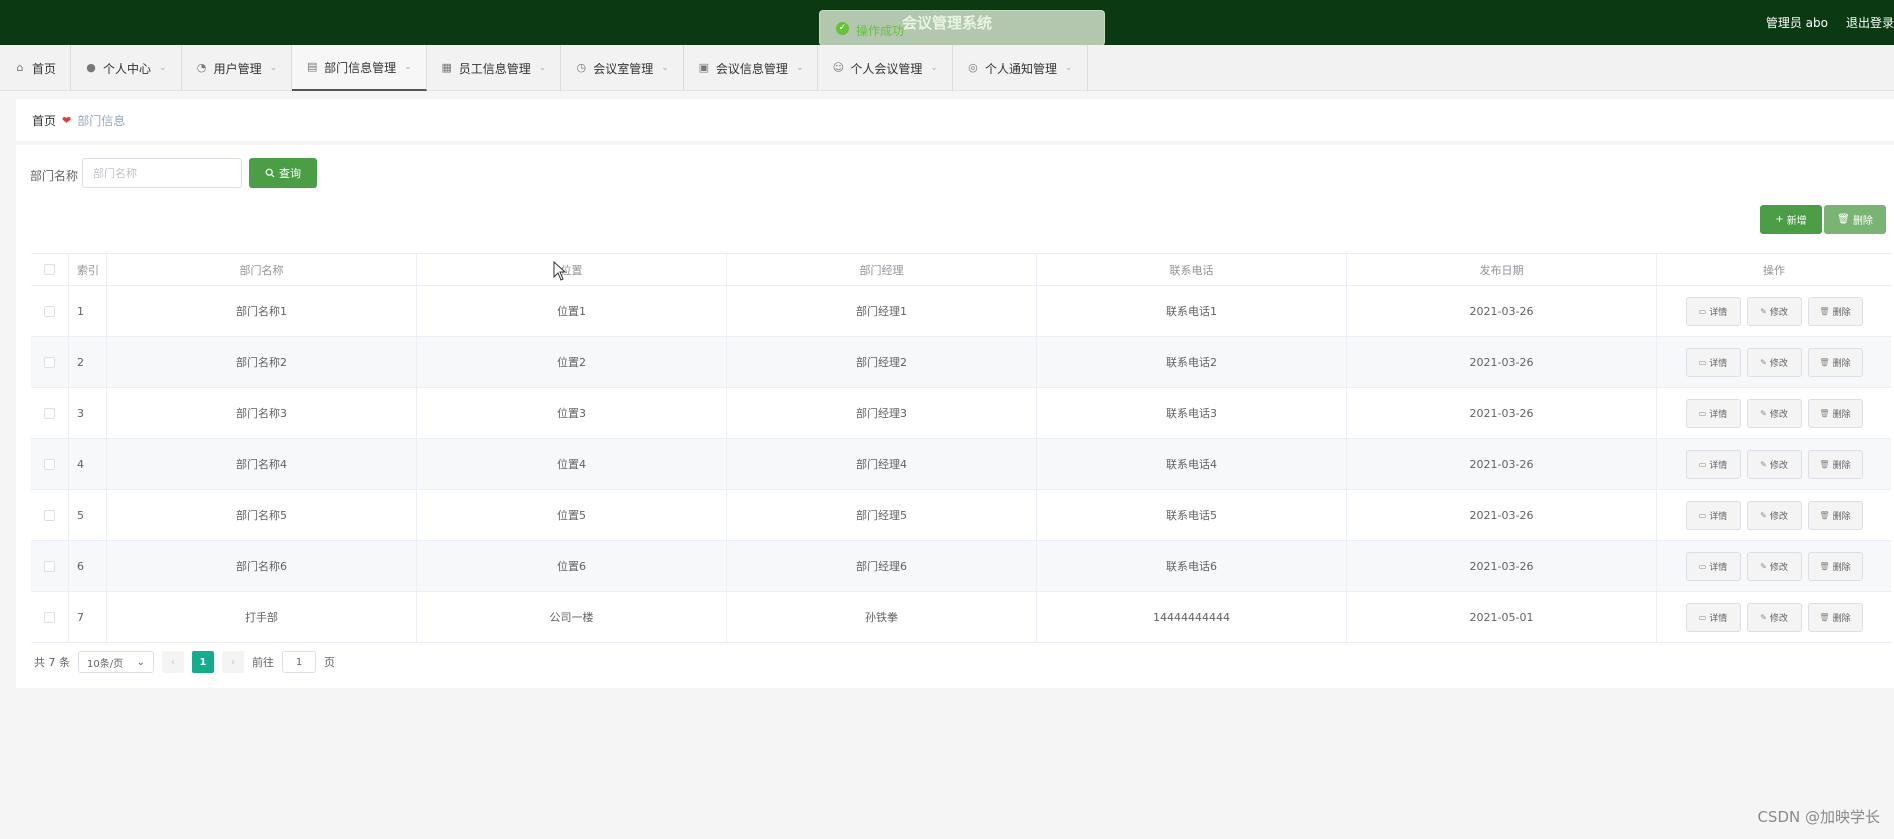 This screenshot has height=839, width=1894. What do you see at coordinates (67, 120) in the screenshot?
I see `heart-icon: ❤` at bounding box center [67, 120].